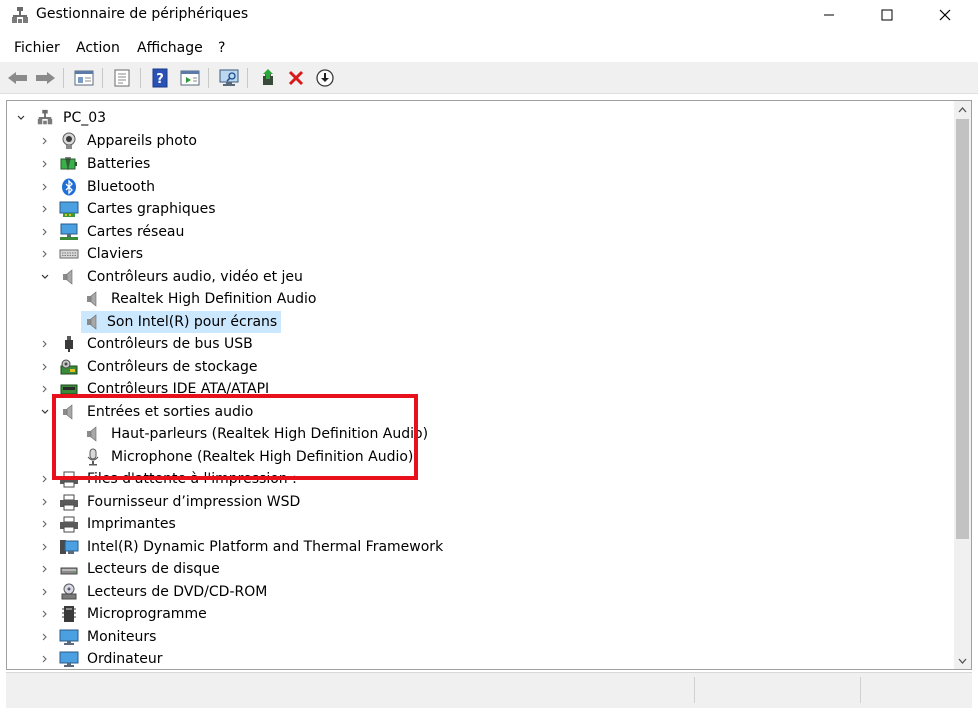 This screenshot has width=978, height=710. Describe the element at coordinates (170, 48) in the screenshot. I see `menu-affichage: Affichage` at that location.